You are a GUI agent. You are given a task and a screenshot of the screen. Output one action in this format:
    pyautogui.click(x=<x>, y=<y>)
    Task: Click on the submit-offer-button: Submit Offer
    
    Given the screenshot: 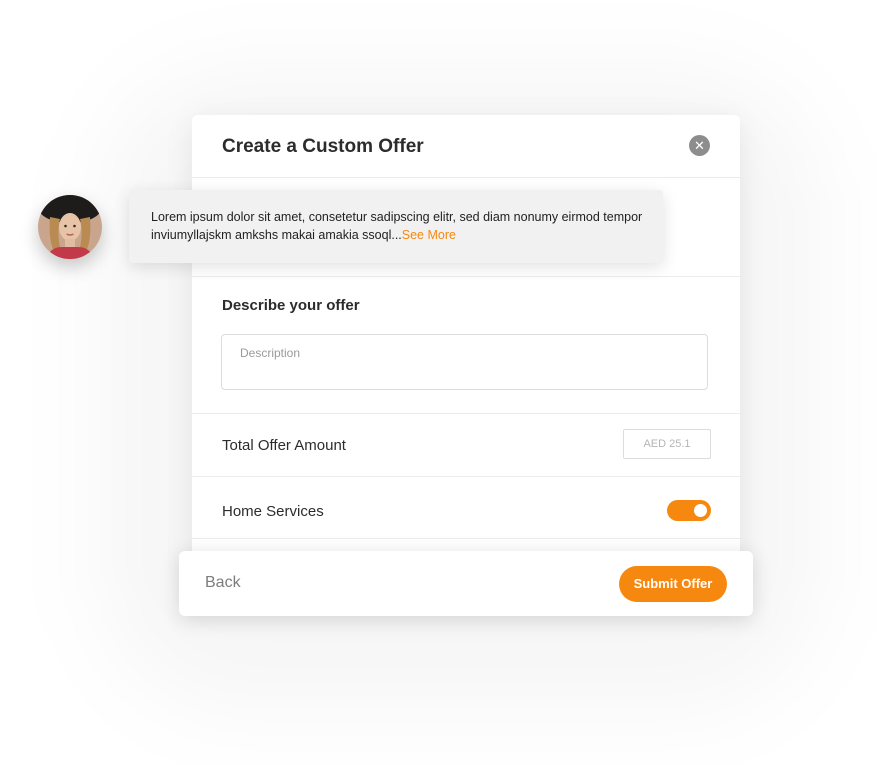 What is the action you would take?
    pyautogui.click(x=673, y=584)
    